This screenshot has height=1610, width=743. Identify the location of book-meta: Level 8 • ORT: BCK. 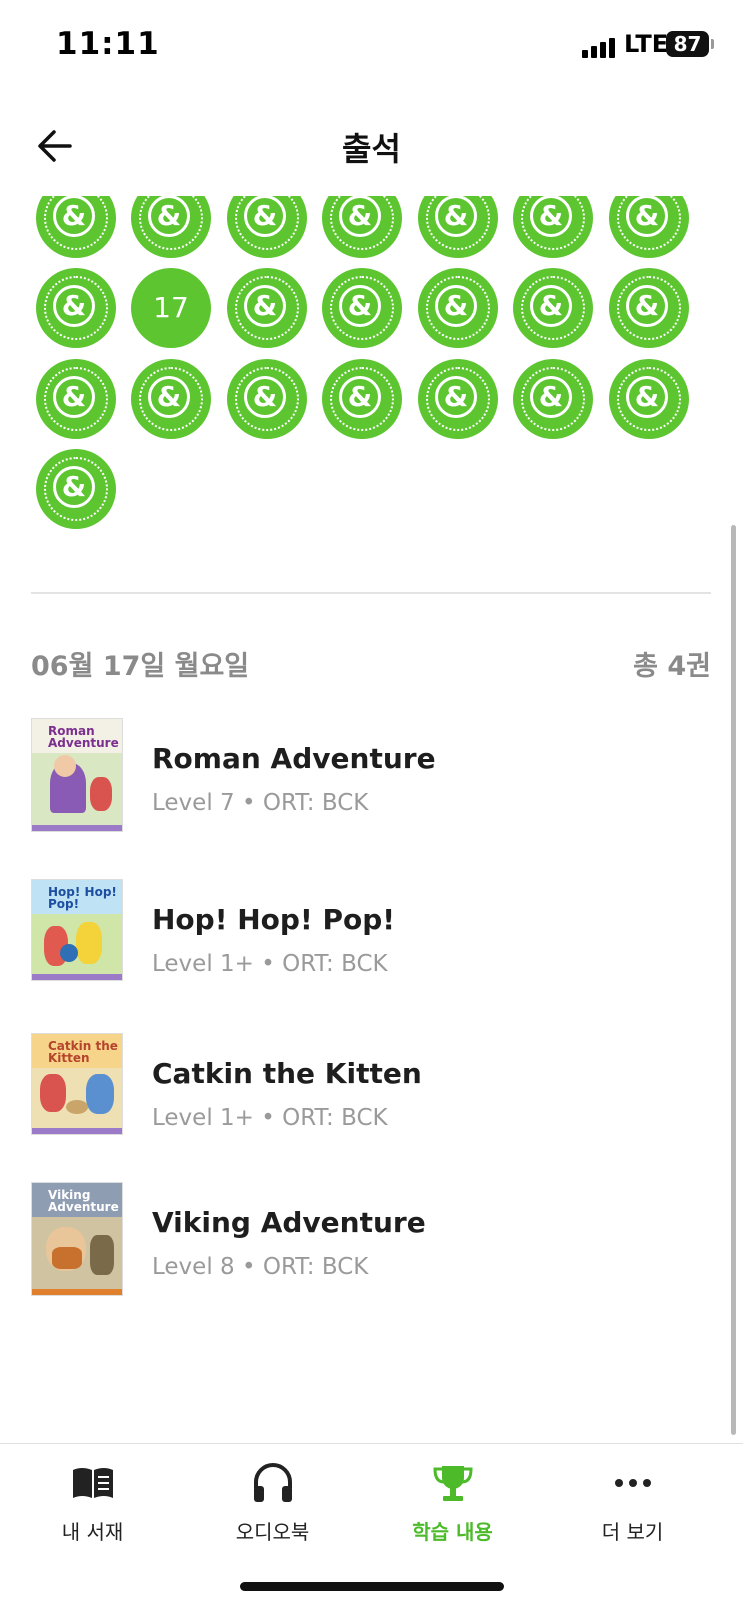
(260, 1267).